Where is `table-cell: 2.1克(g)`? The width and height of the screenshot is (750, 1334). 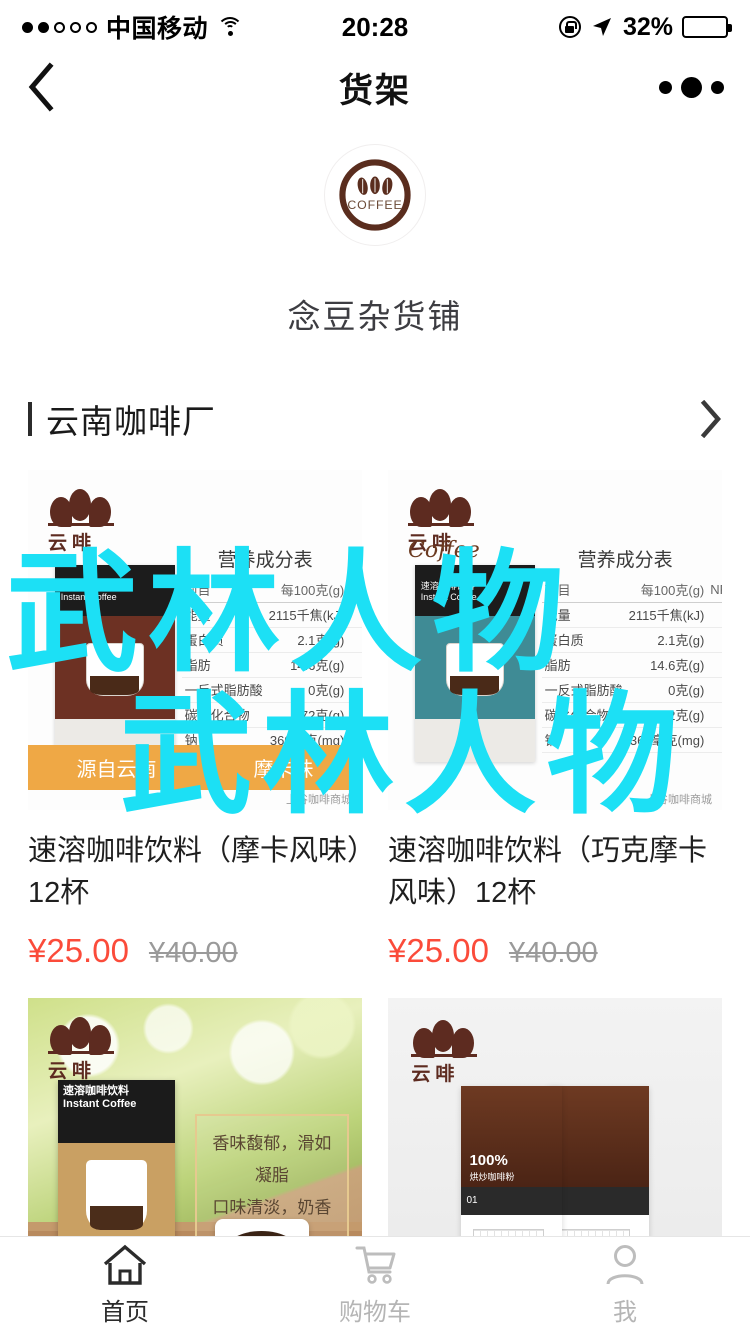 table-cell: 2.1克(g) is located at coordinates (306, 640).